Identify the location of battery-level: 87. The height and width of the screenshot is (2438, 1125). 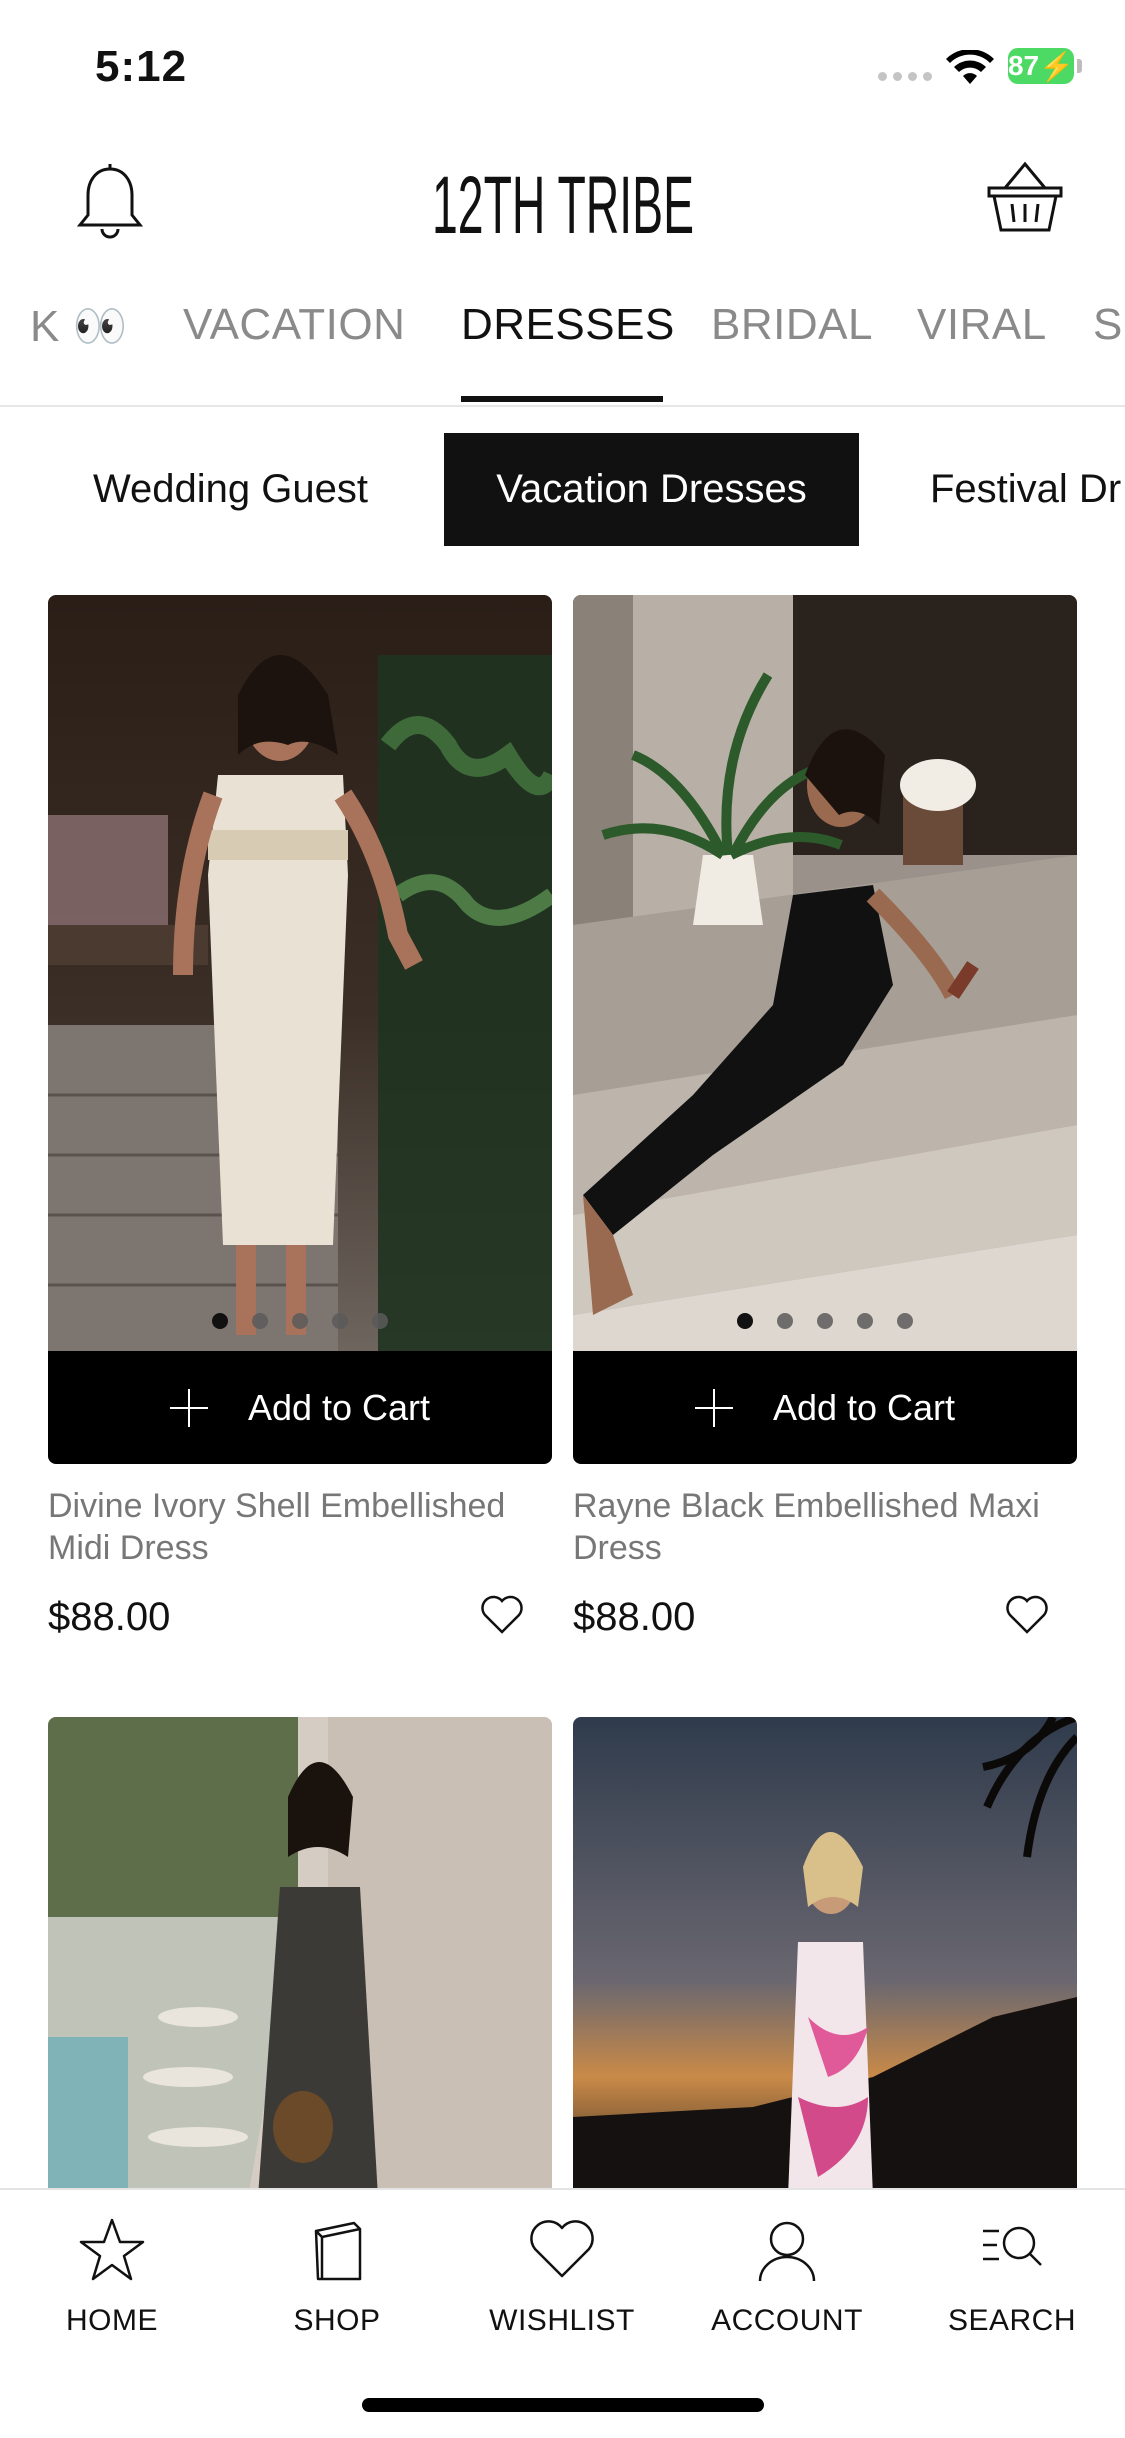
(1023, 65).